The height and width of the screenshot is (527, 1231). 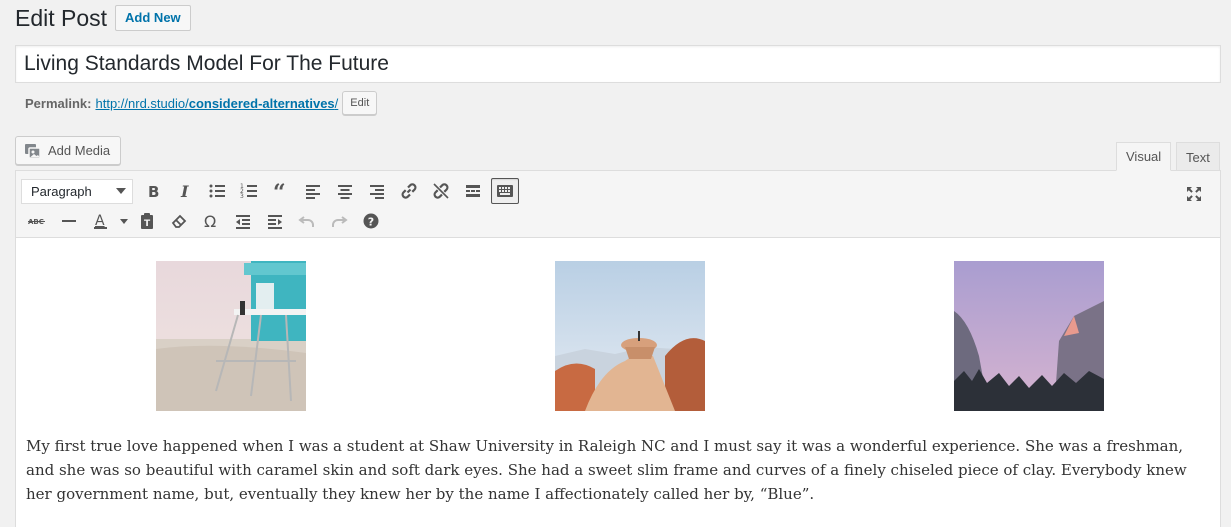 I want to click on strikethrough-button: ABC, so click(x=37, y=221).